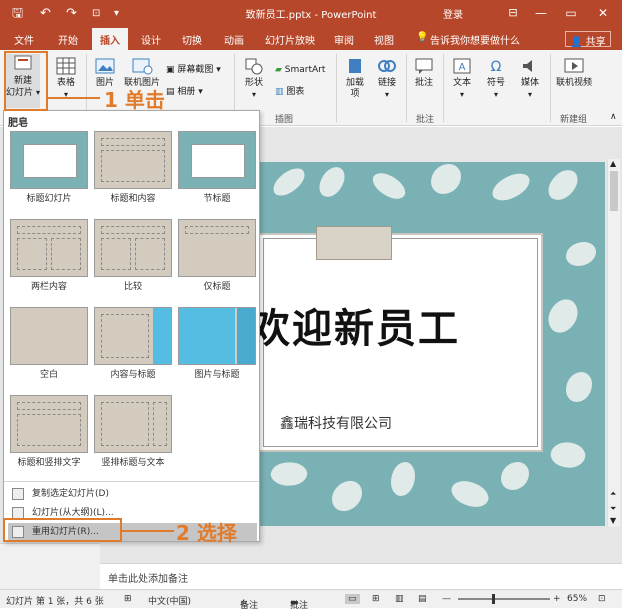 The image size is (622, 611). I want to click on reading-view-icon: ▥, so click(399, 599).